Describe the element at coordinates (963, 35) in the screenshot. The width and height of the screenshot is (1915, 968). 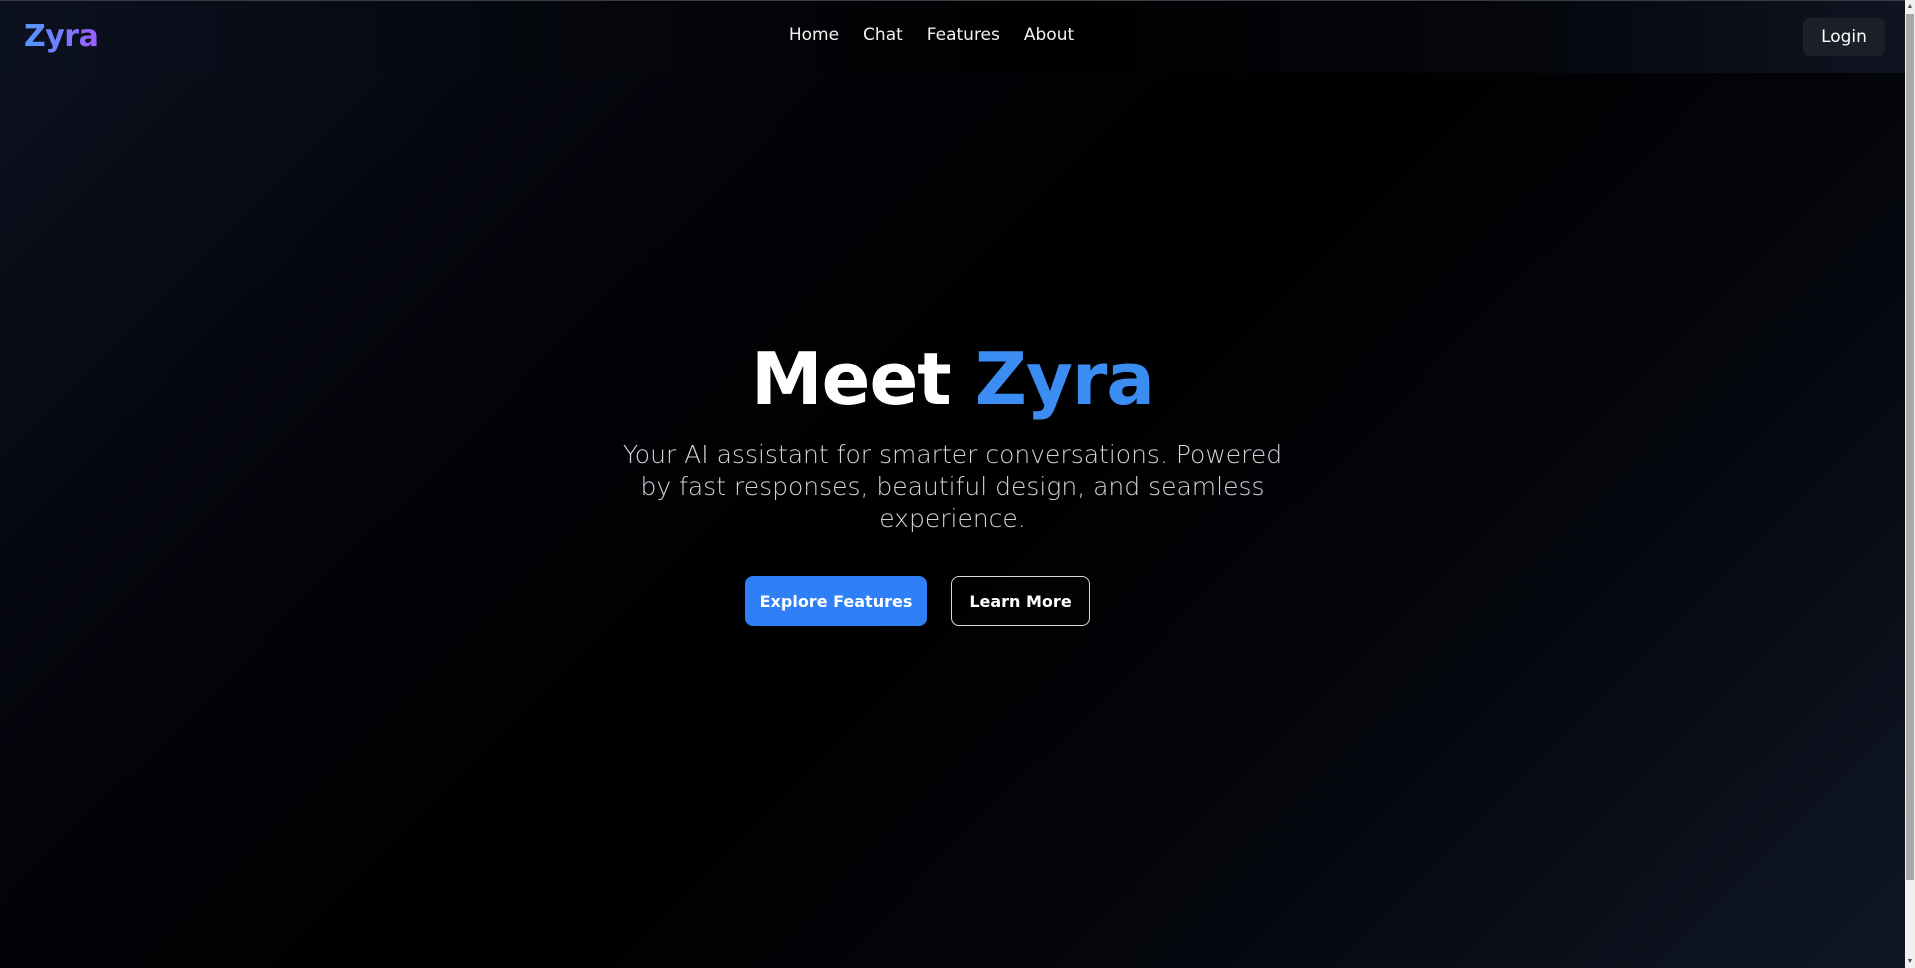
I see `nav-features: Features` at that location.